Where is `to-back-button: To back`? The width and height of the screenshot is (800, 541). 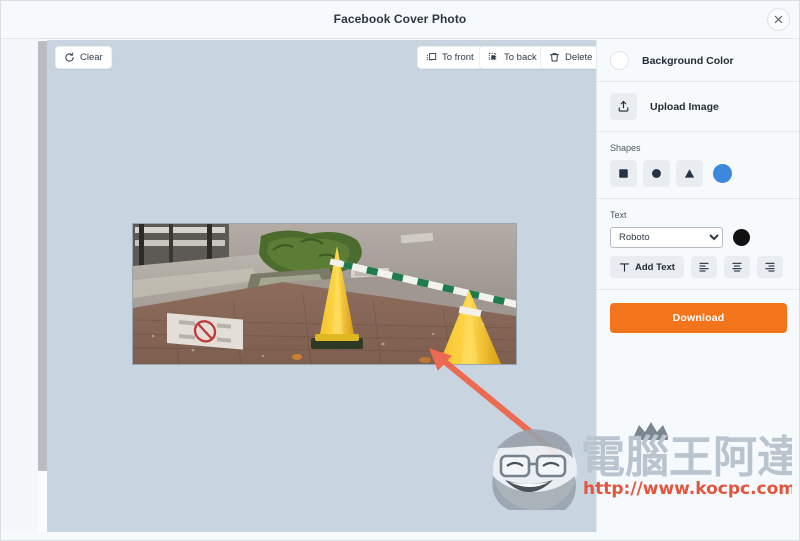
to-back-button: To back is located at coordinates (512, 57).